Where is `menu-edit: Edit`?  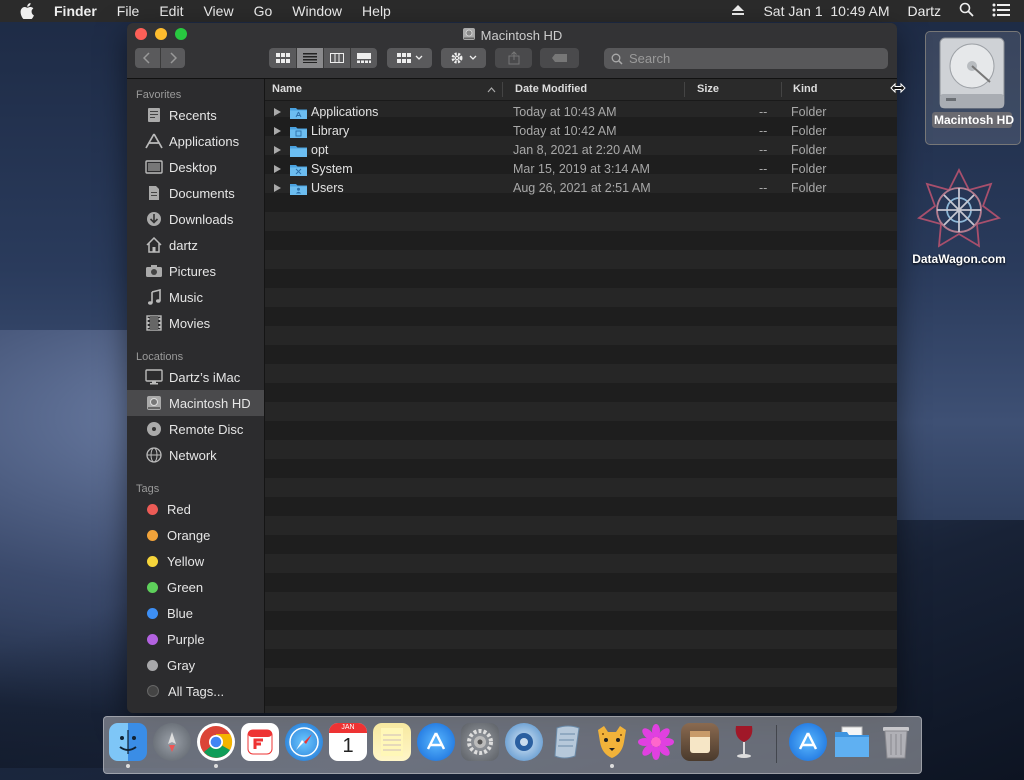
menu-edit: Edit is located at coordinates (171, 11).